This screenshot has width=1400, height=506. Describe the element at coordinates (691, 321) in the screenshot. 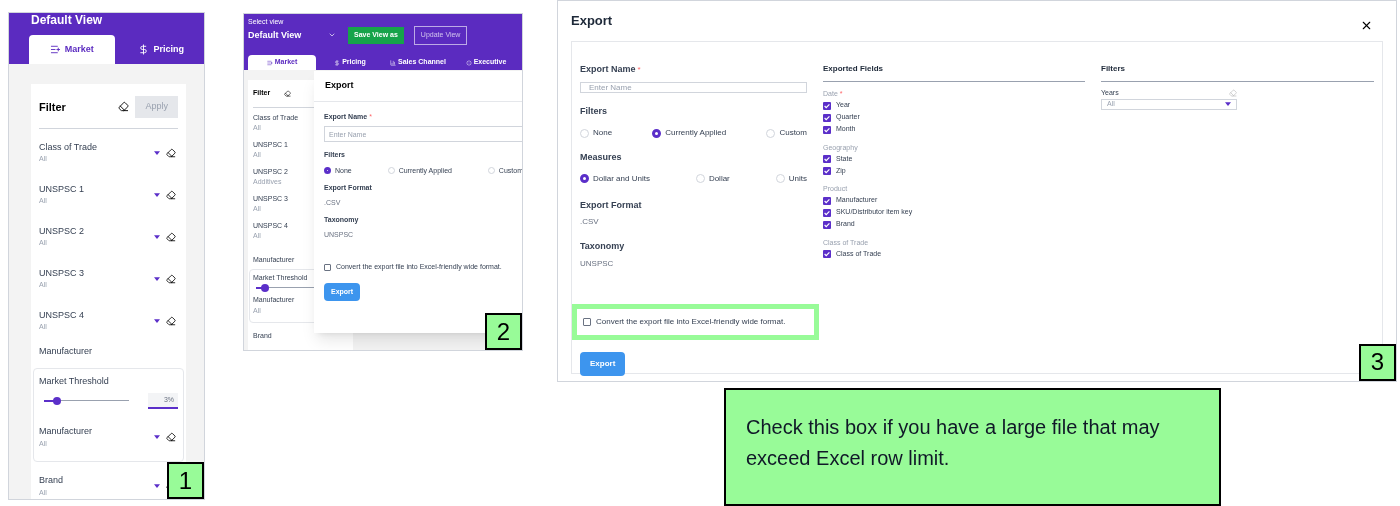

I see `convert-option-label: Convert the export file into Excel-friendly wide format.` at that location.